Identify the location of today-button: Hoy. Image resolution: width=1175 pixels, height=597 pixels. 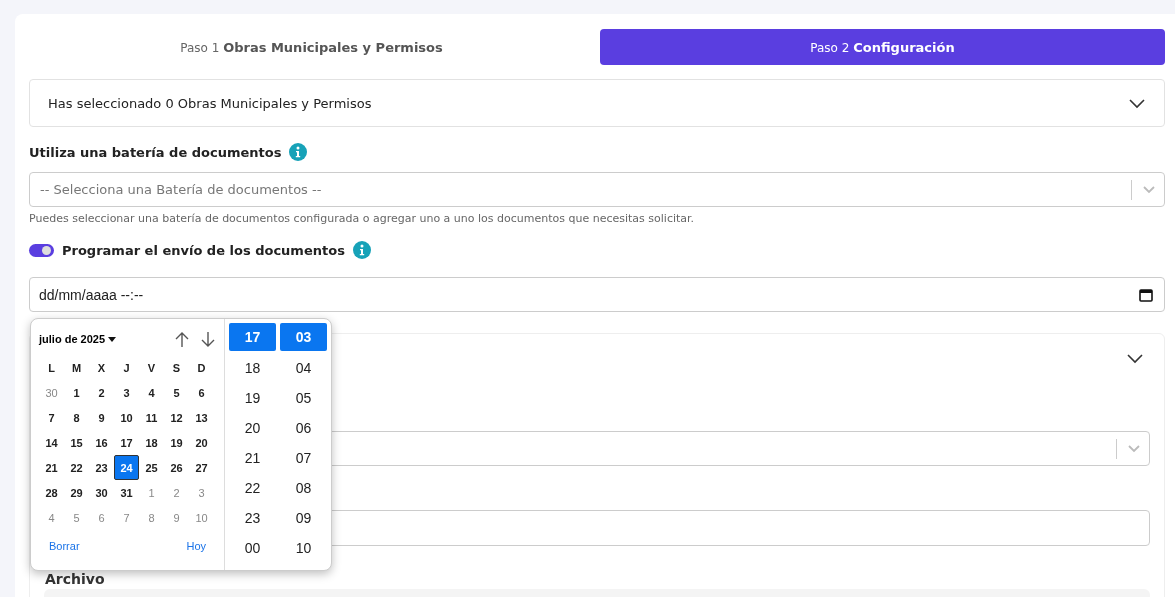
(196, 546).